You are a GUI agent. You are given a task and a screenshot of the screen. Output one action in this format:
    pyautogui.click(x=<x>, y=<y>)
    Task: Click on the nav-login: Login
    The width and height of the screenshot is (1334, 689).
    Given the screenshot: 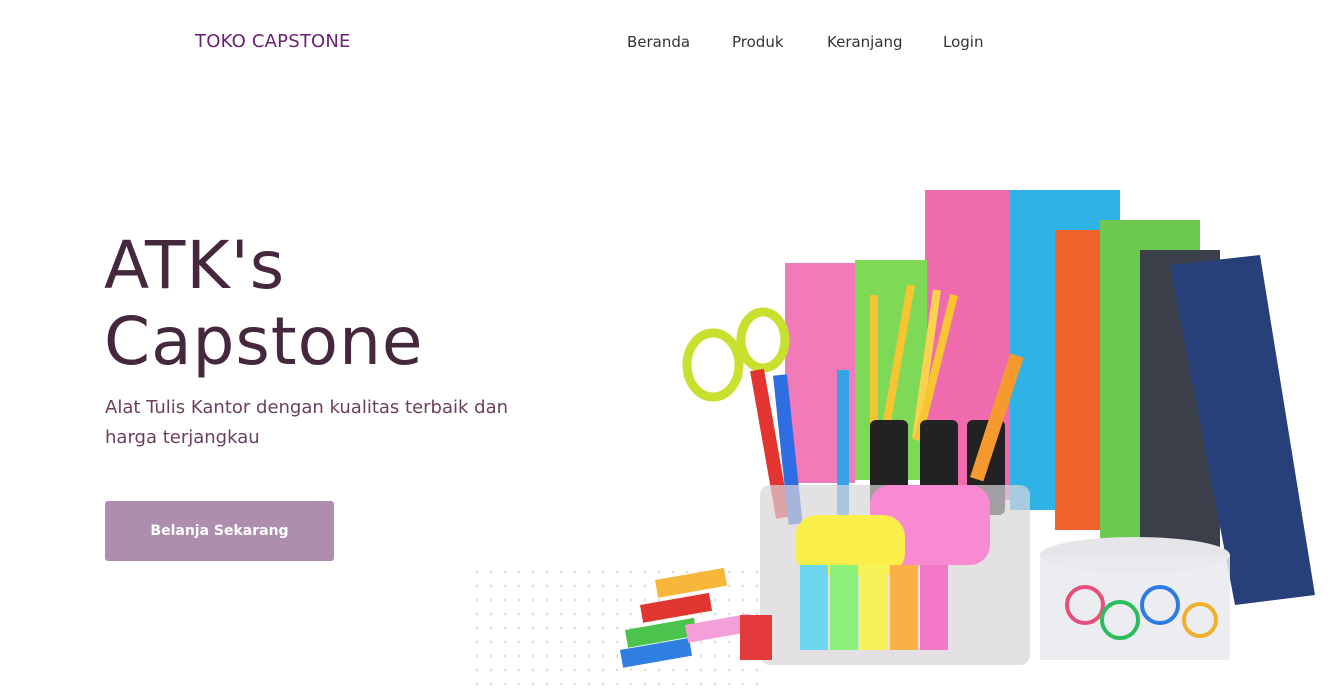 What is the action you would take?
    pyautogui.click(x=963, y=42)
    